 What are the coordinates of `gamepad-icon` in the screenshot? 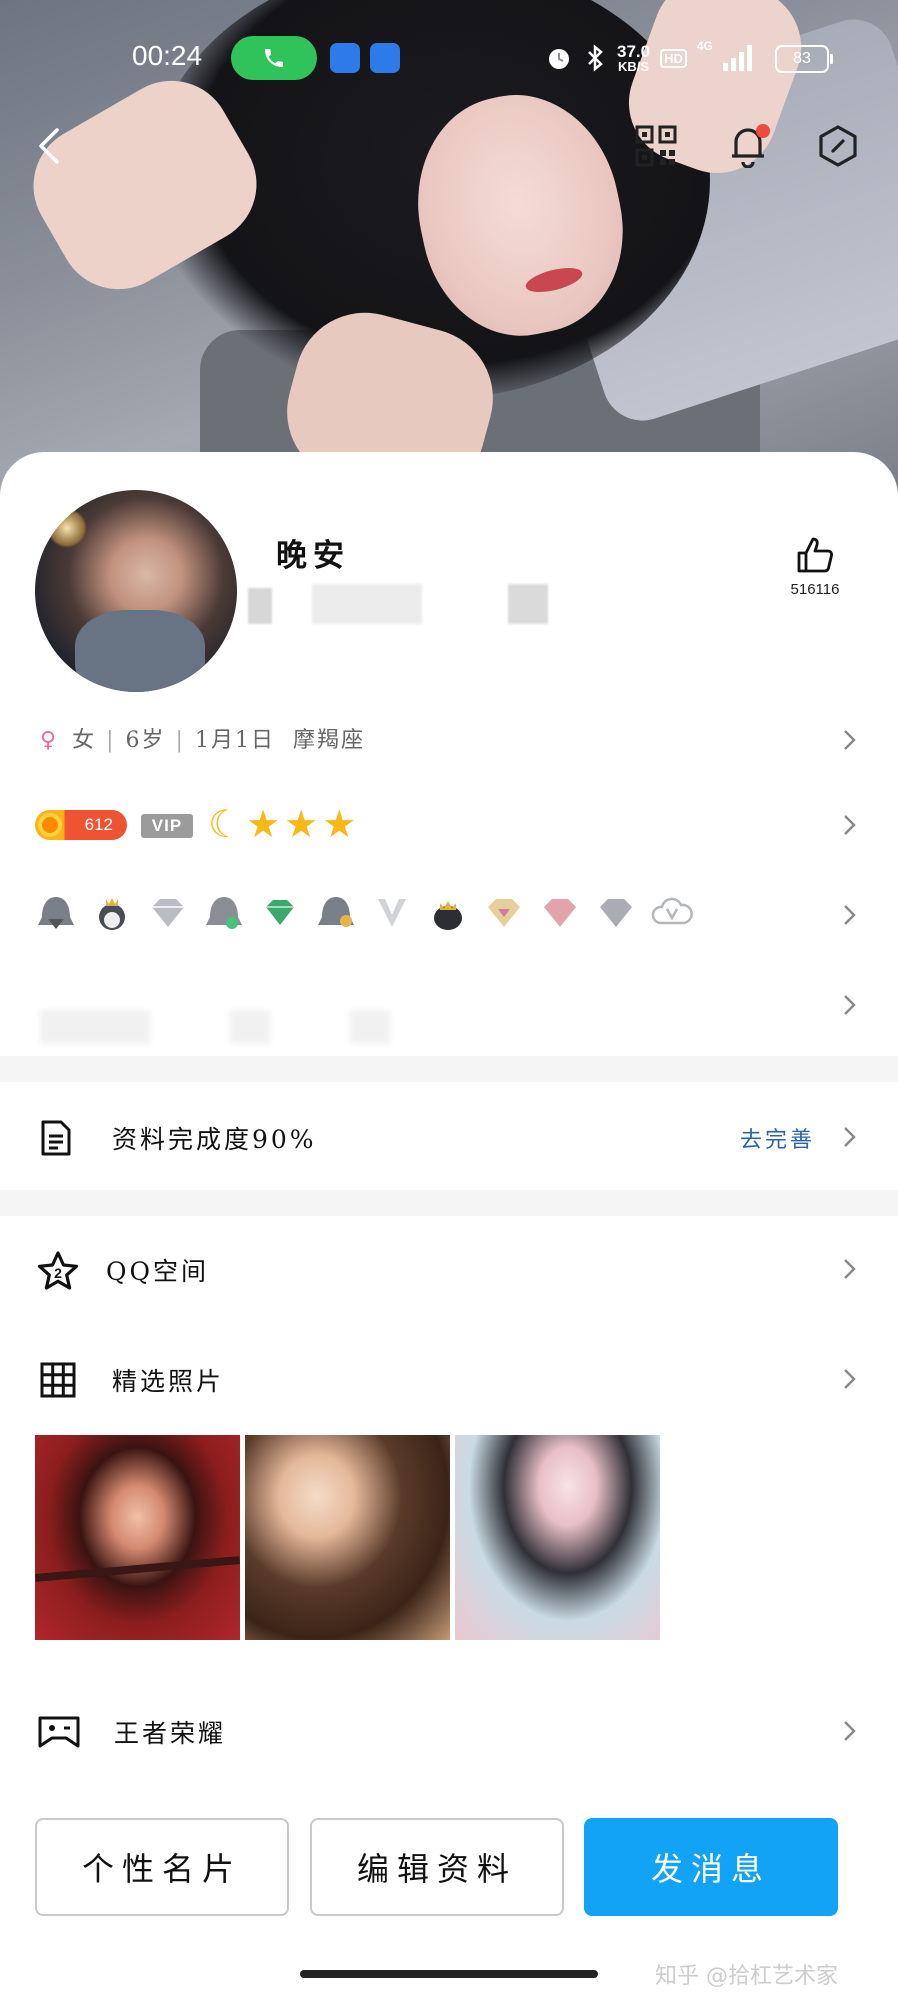 It's located at (59, 1732).